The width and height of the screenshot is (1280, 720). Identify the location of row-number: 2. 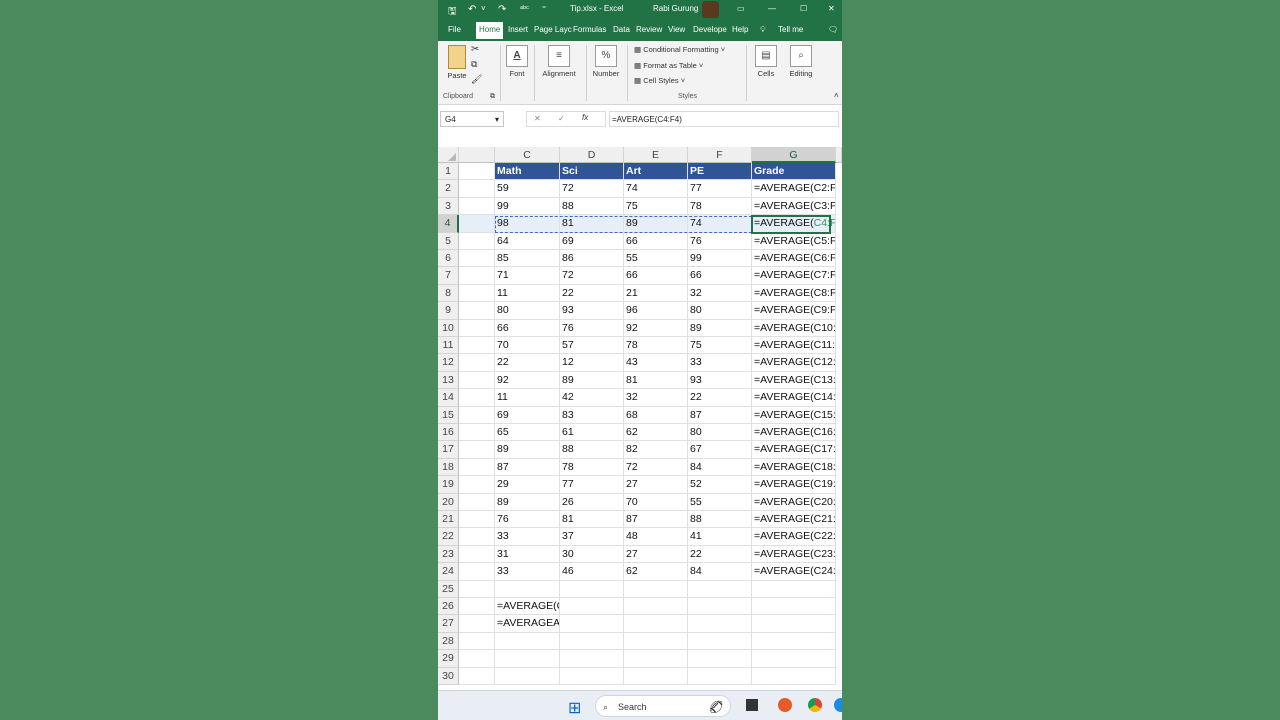
(448, 189).